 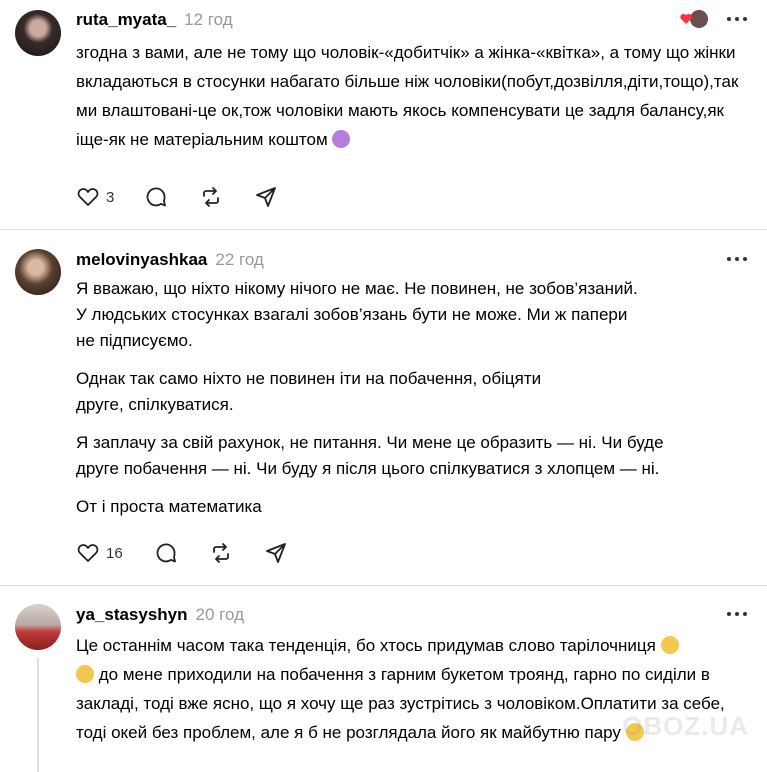 I want to click on like-count: 16, so click(x=114, y=553).